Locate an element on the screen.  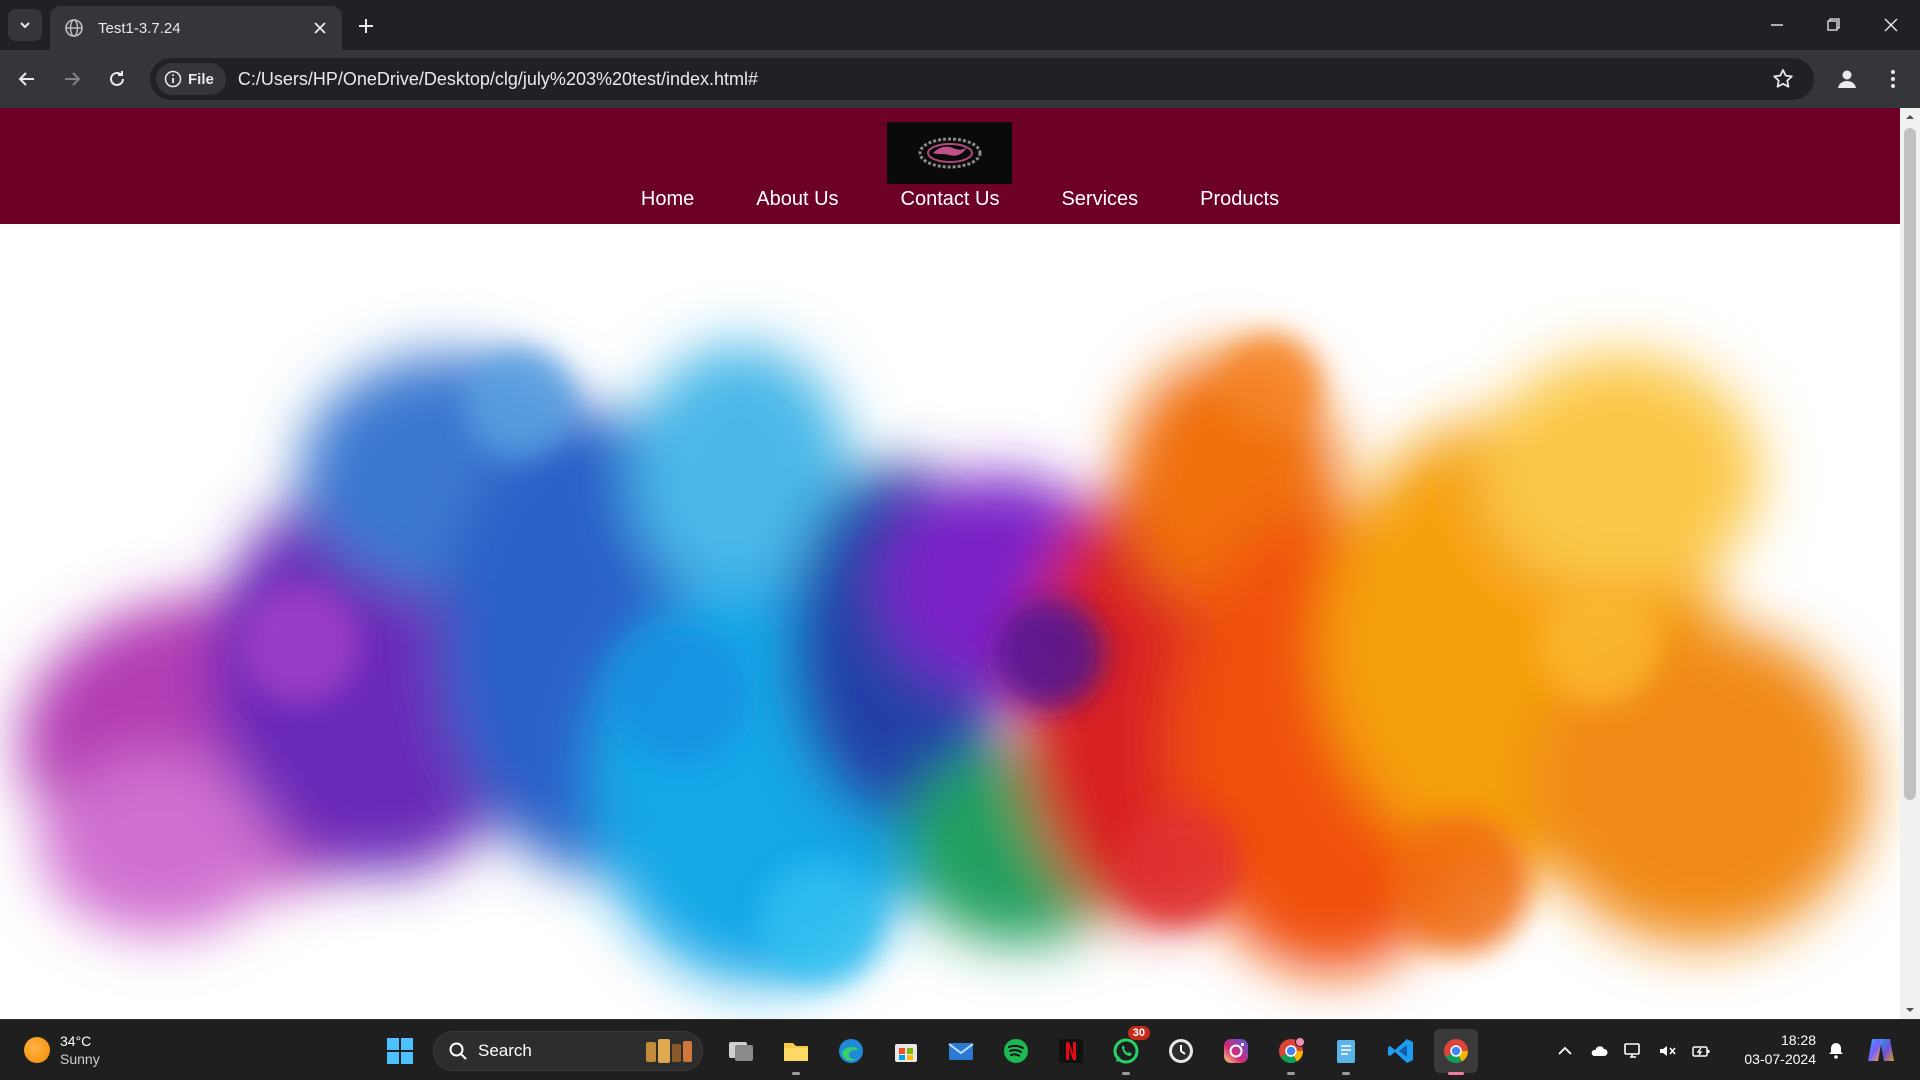
notification-bell-icon is located at coordinates (1836, 1050).